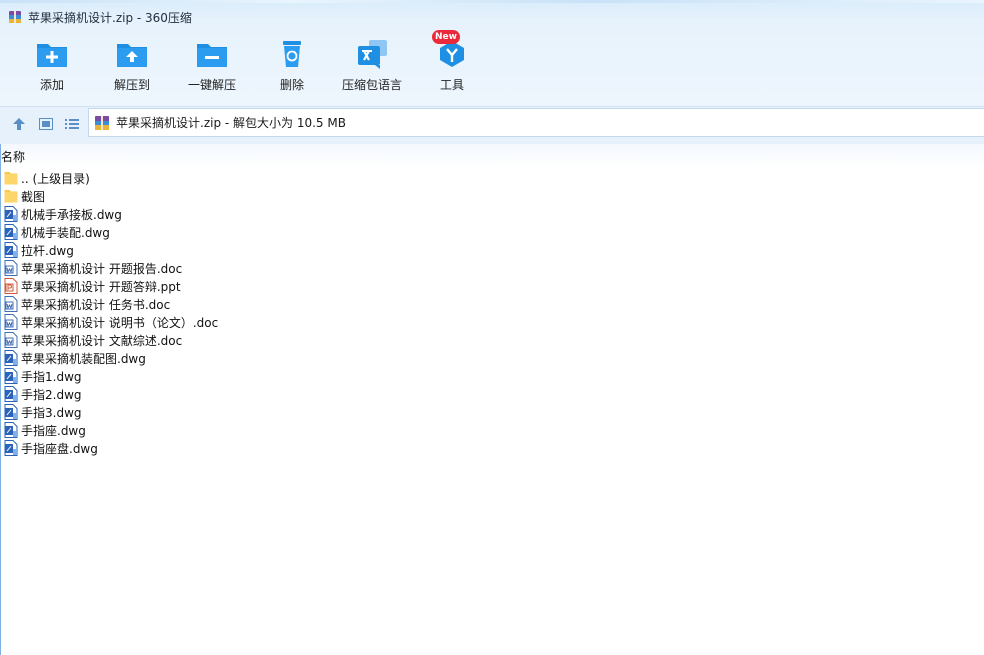 This screenshot has width=984, height=655. Describe the element at coordinates (131, 85) in the screenshot. I see `extract-to-label: 解压到` at that location.